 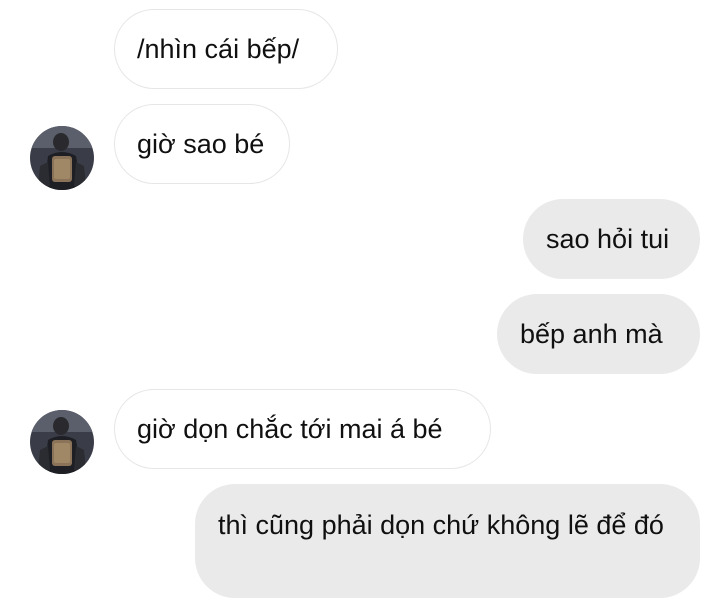 I want to click on message-text: sao hỏi tui, so click(x=608, y=239).